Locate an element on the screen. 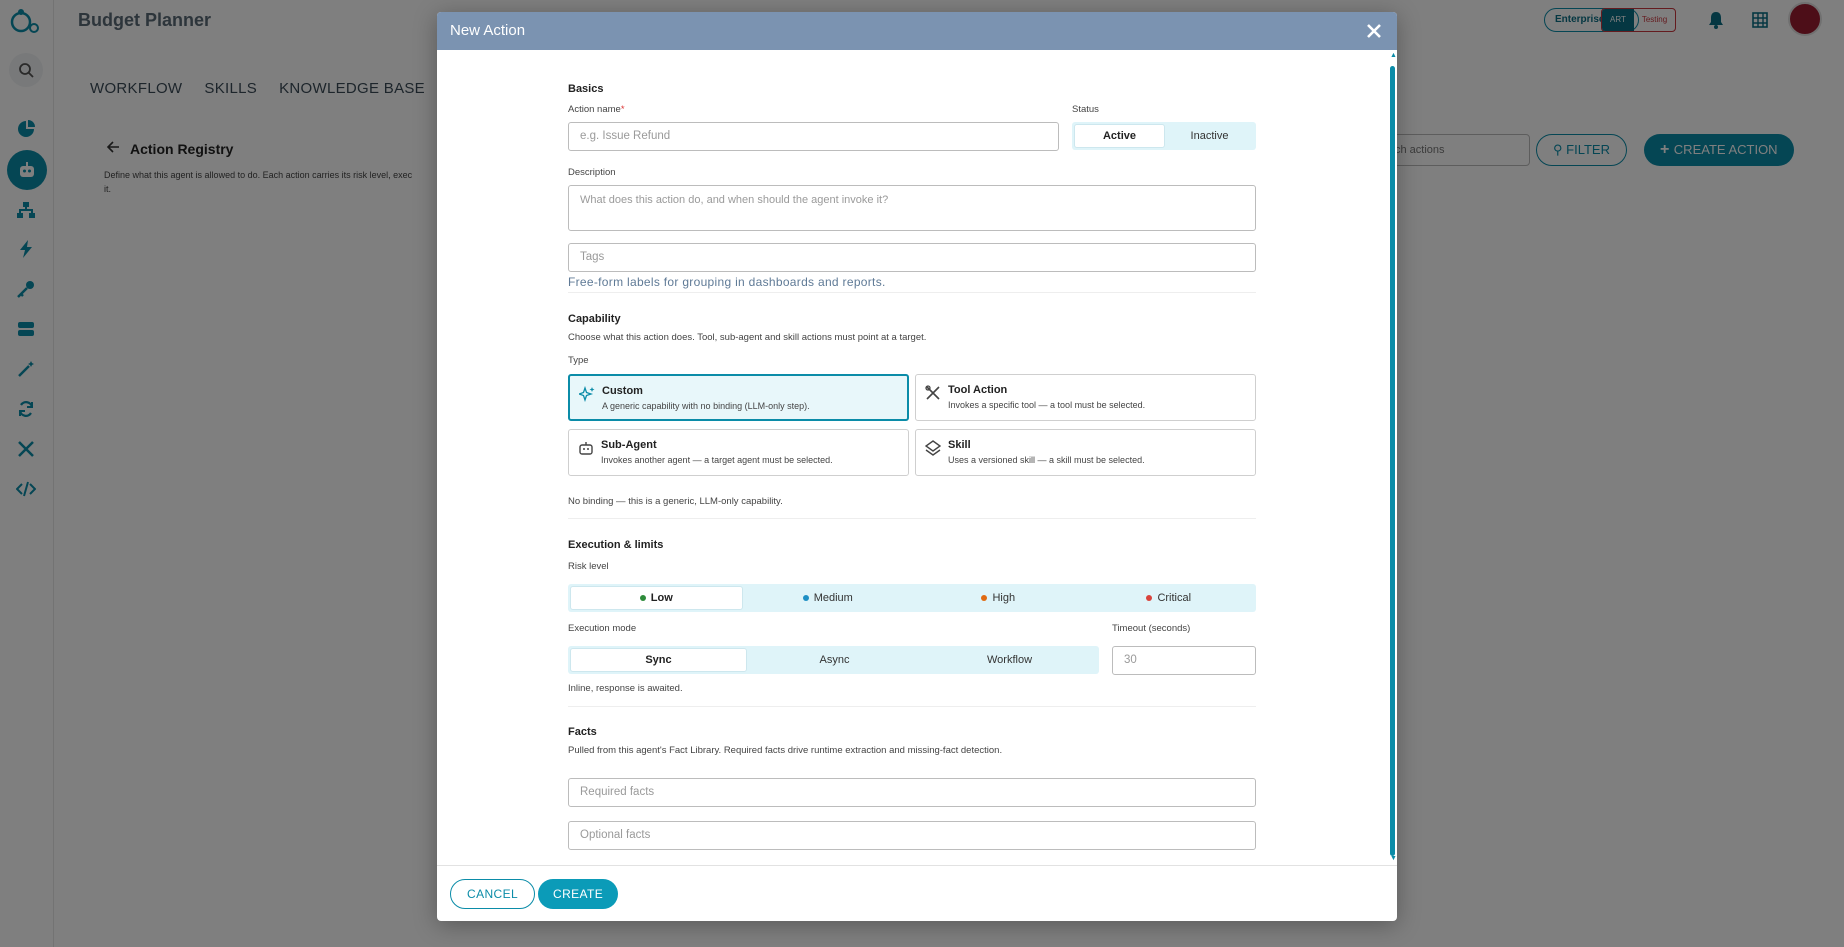  sparkles-icon is located at coordinates (587, 394).